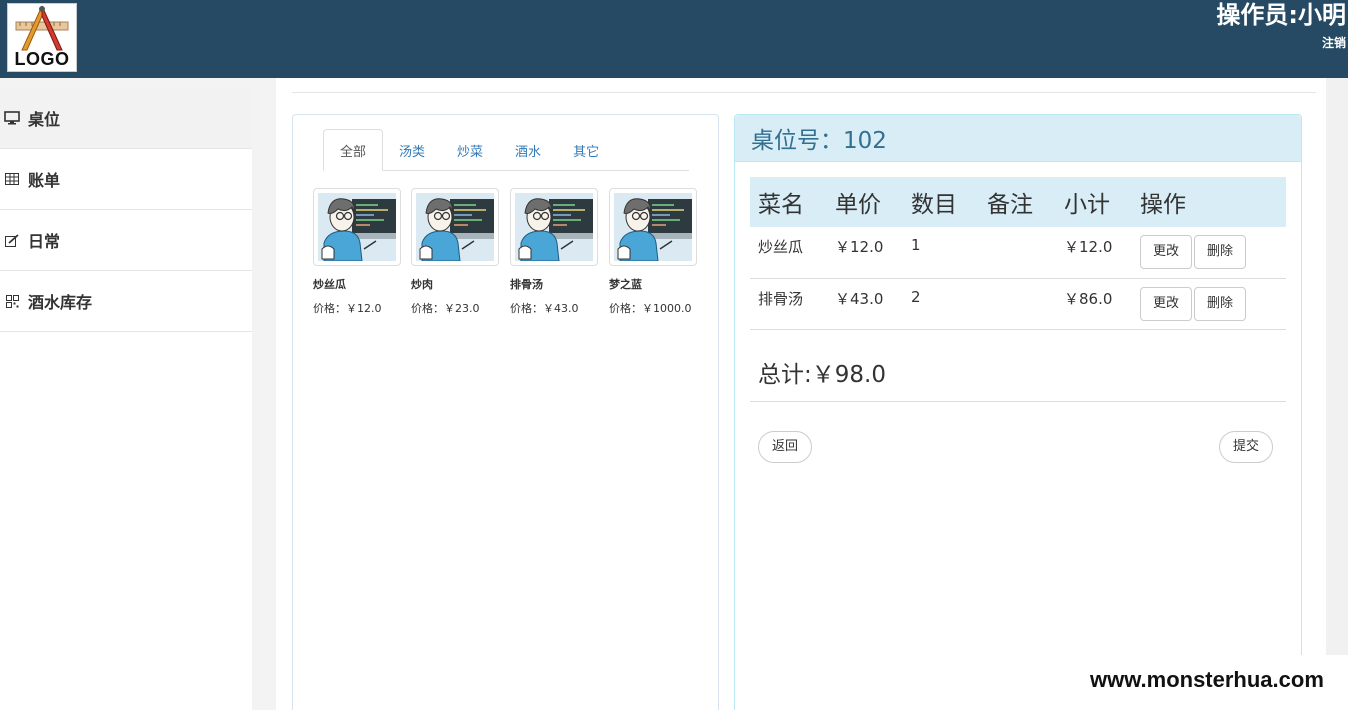  What do you see at coordinates (941, 304) in the screenshot?
I see `cell-qty: 2` at bounding box center [941, 304].